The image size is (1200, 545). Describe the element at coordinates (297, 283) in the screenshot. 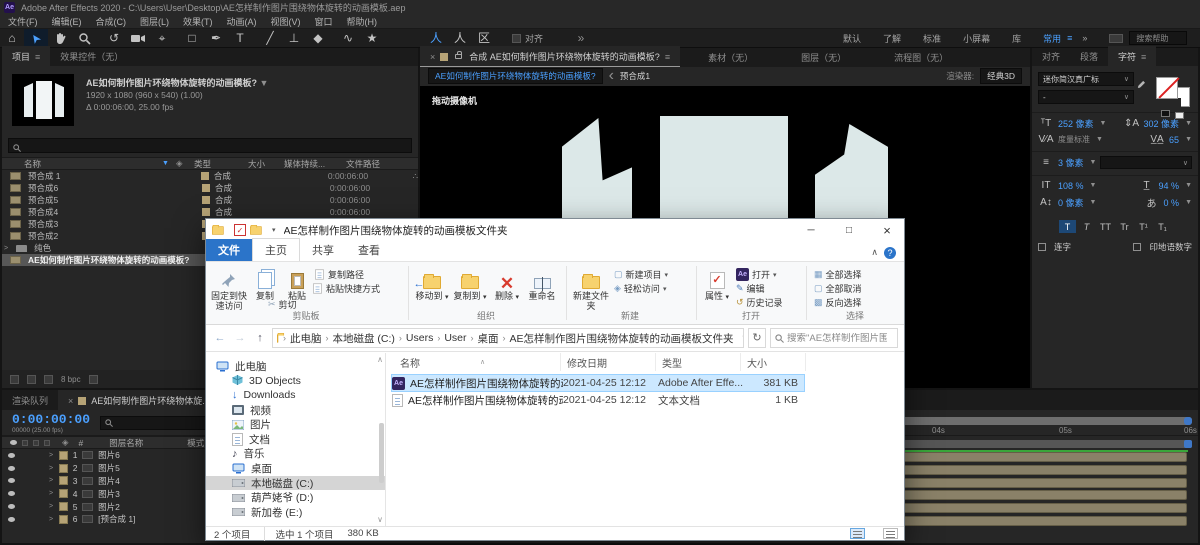

I see `paste-button: 粘贴` at that location.